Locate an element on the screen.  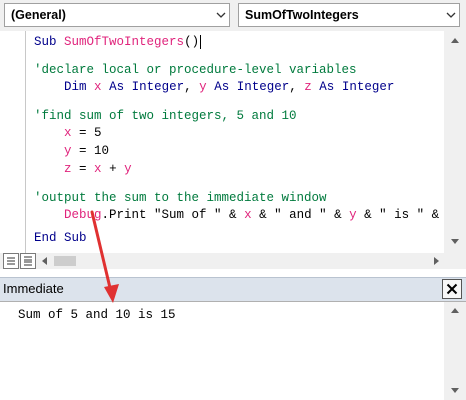
annotation-arrow is located at coordinates (104, 256).